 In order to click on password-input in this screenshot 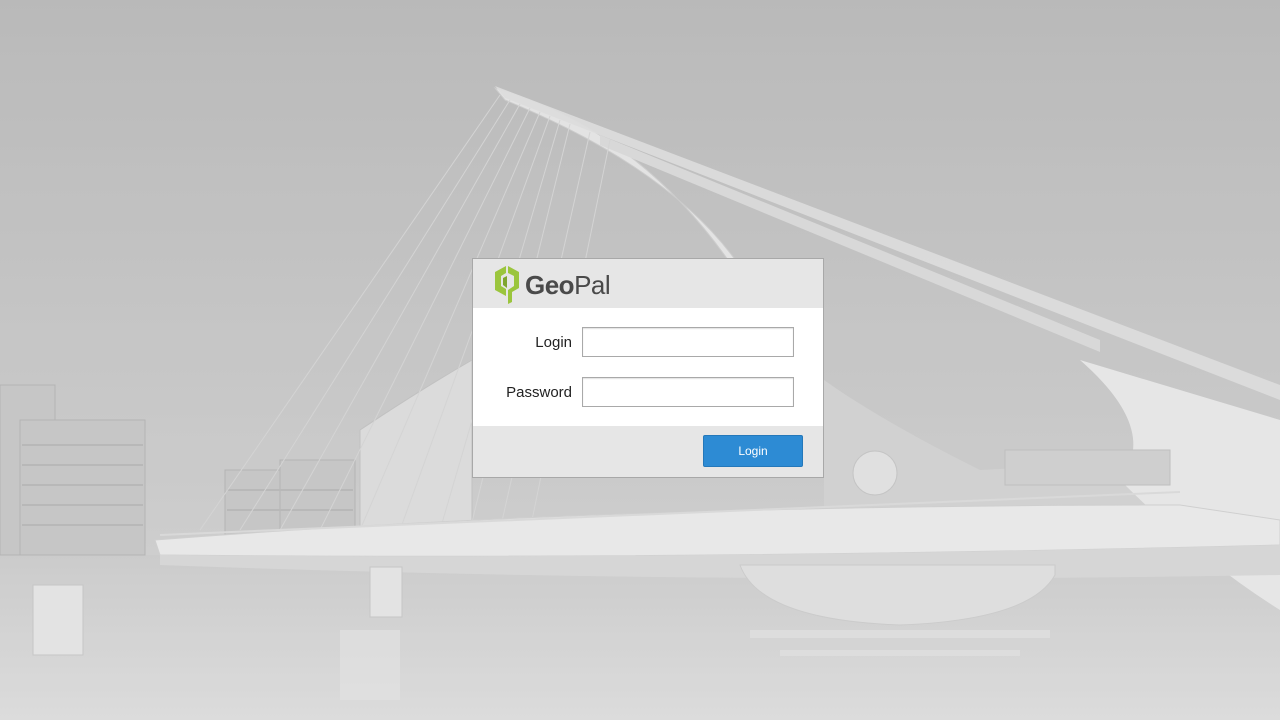, I will do `click(688, 392)`.